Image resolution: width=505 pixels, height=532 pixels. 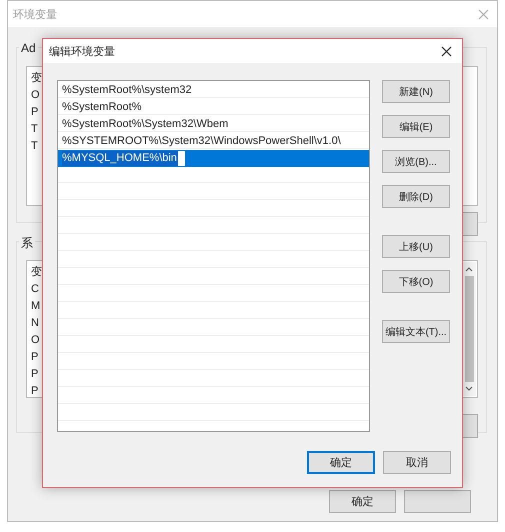 What do you see at coordinates (437, 501) in the screenshot?
I see `cancel-button` at bounding box center [437, 501].